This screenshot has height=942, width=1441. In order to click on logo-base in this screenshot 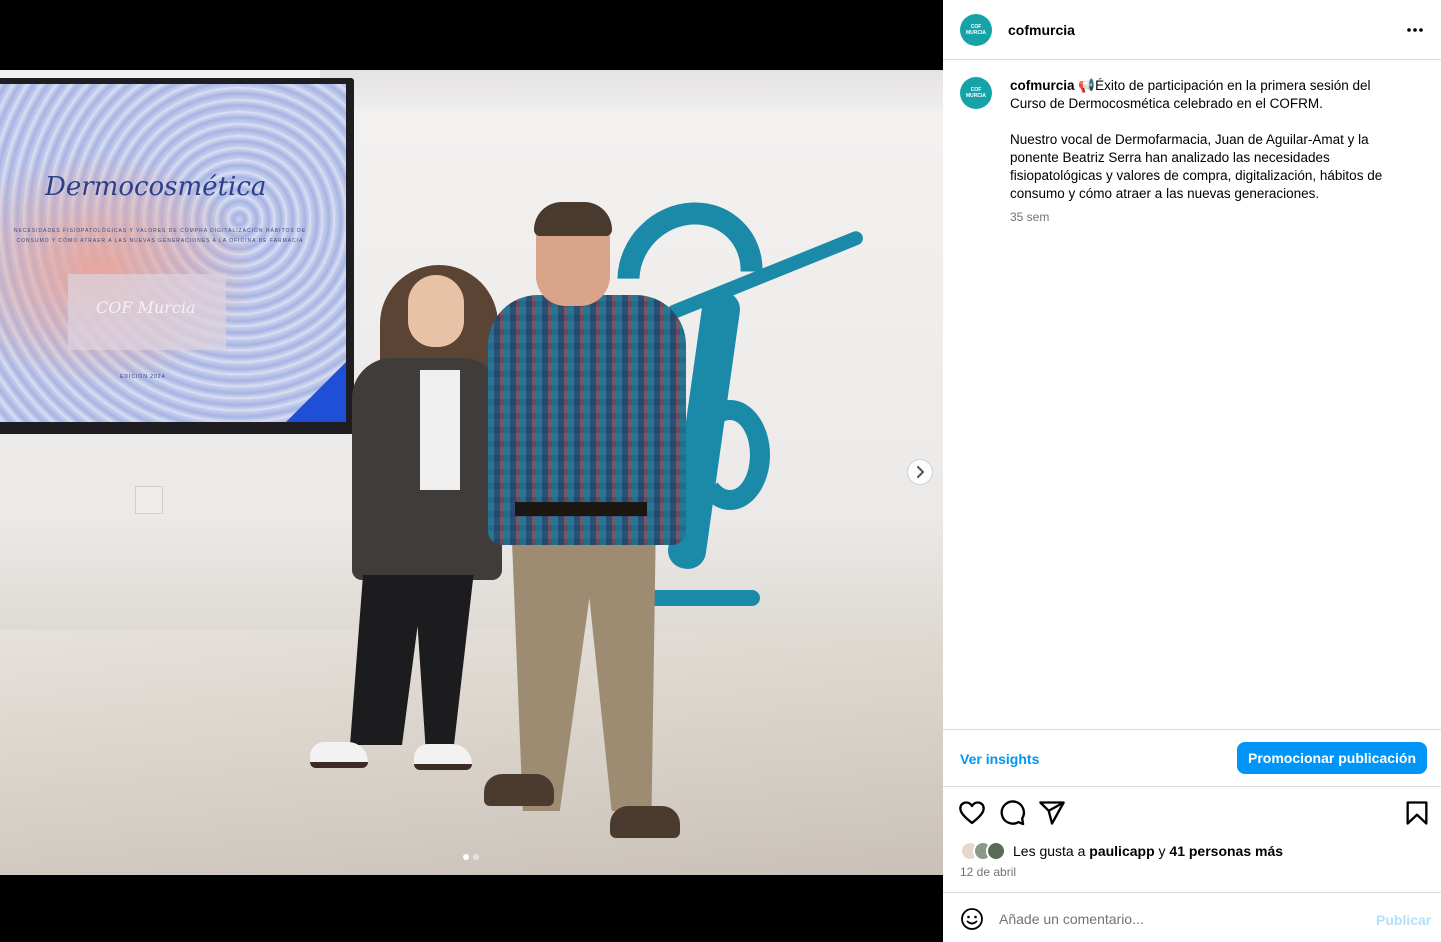, I will do `click(700, 598)`.